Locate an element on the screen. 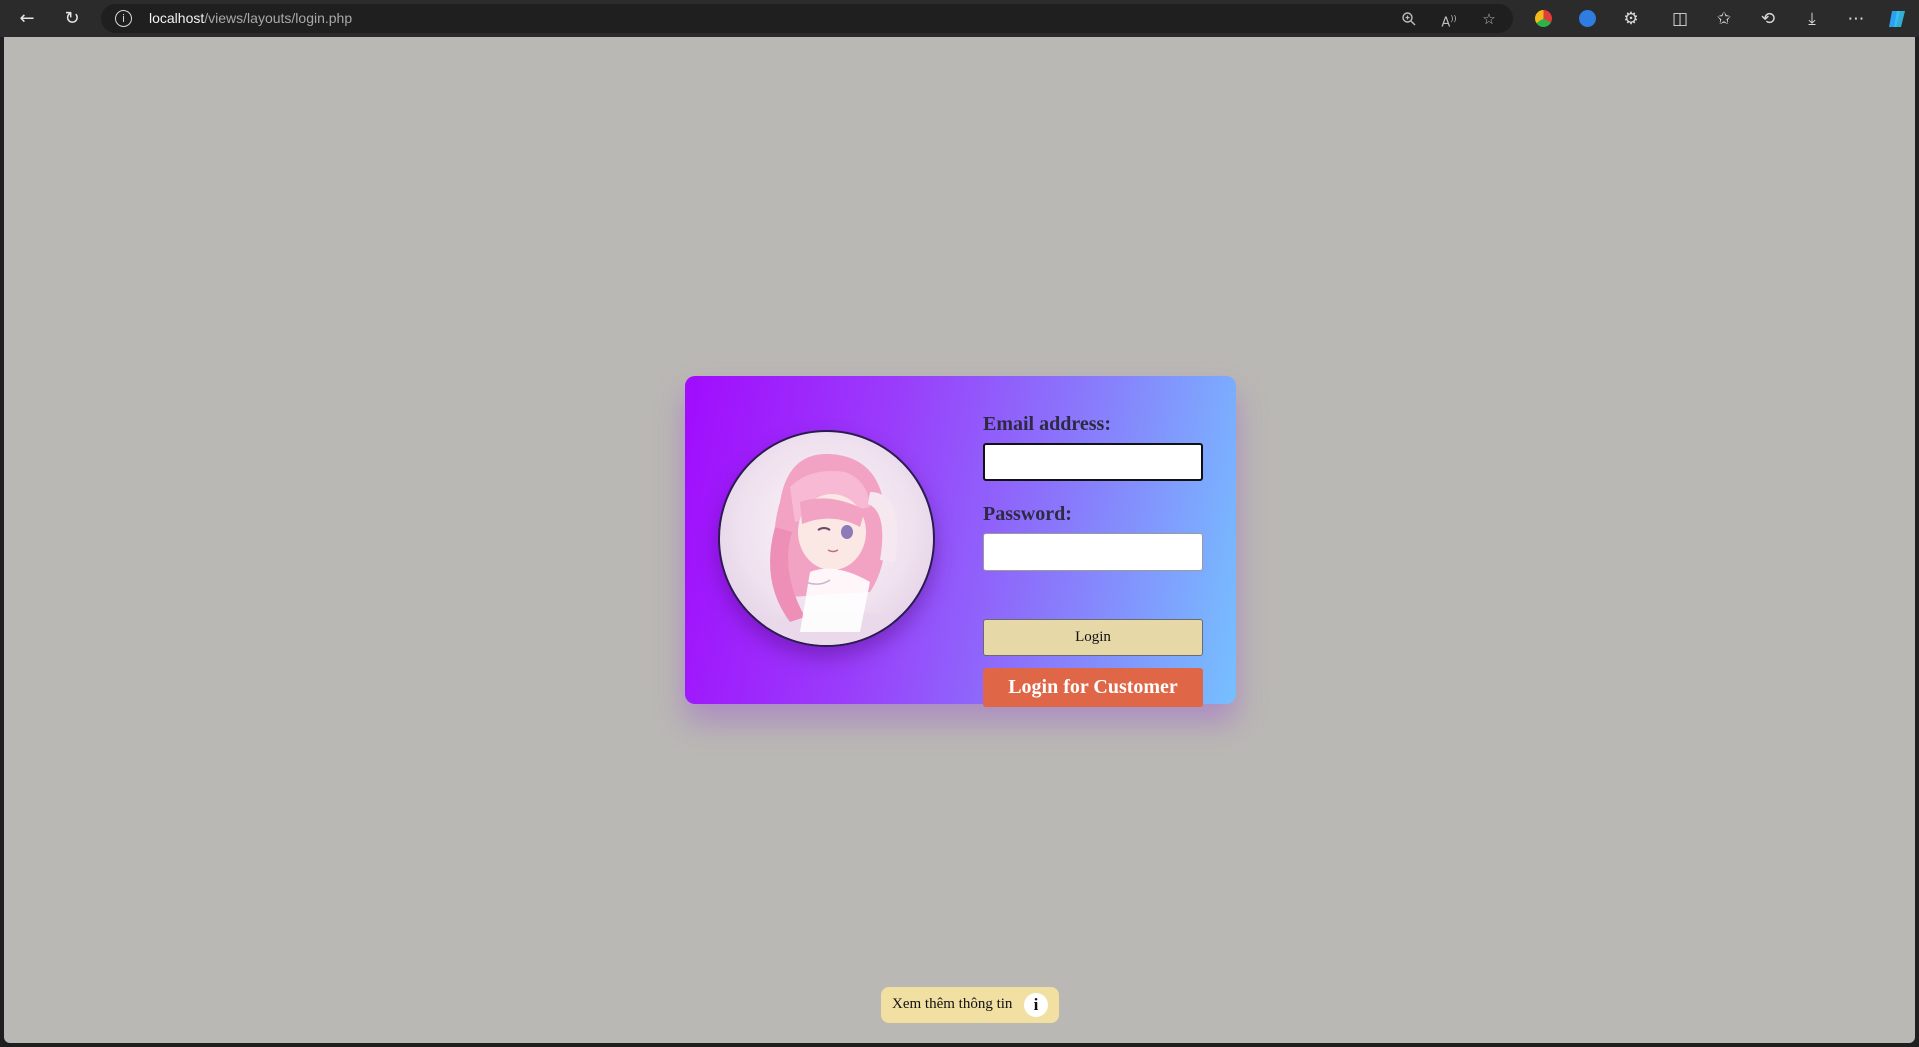 Image resolution: width=1919 pixels, height=1047 pixels. star-icon: ☆ is located at coordinates (1489, 19).